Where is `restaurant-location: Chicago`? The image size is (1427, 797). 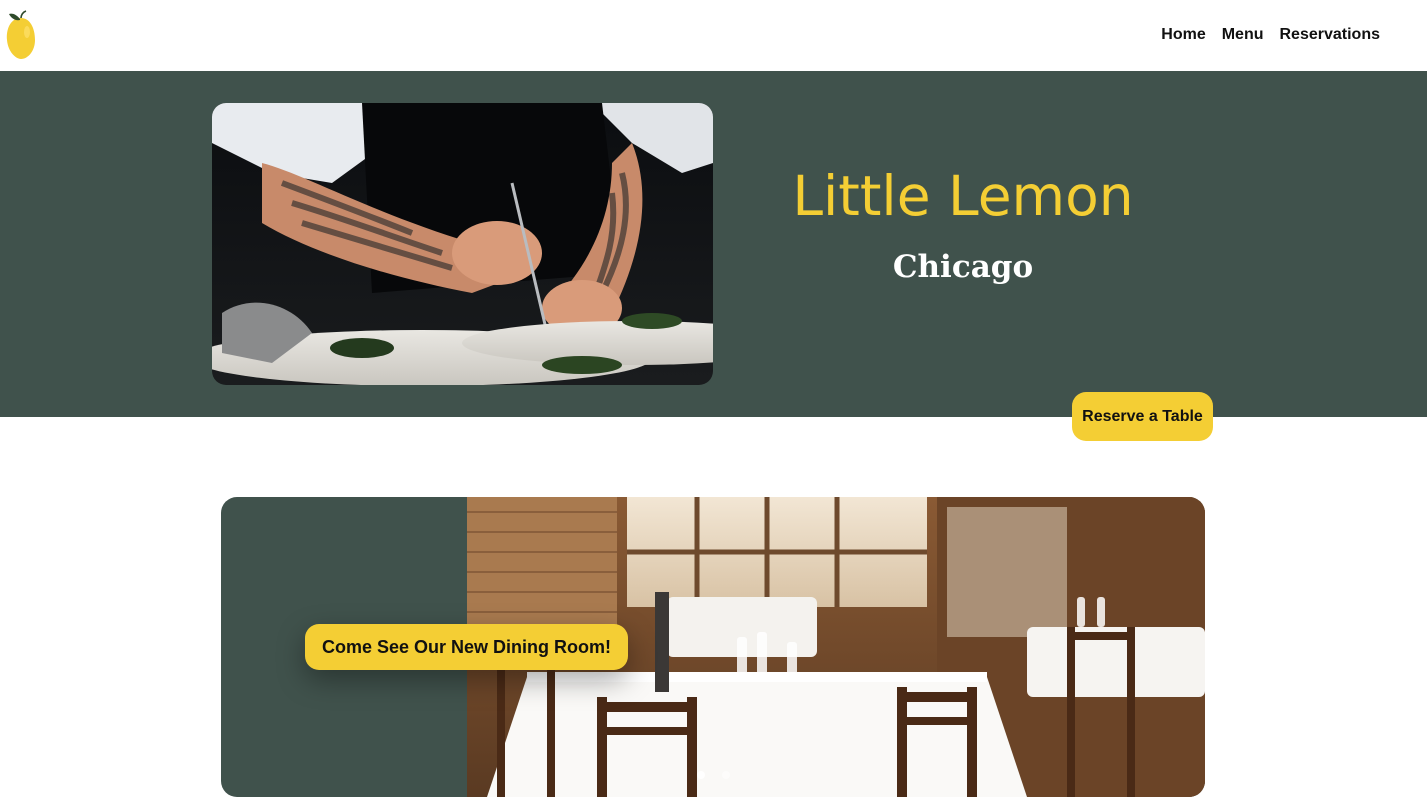
restaurant-location: Chicago is located at coordinates (963, 267).